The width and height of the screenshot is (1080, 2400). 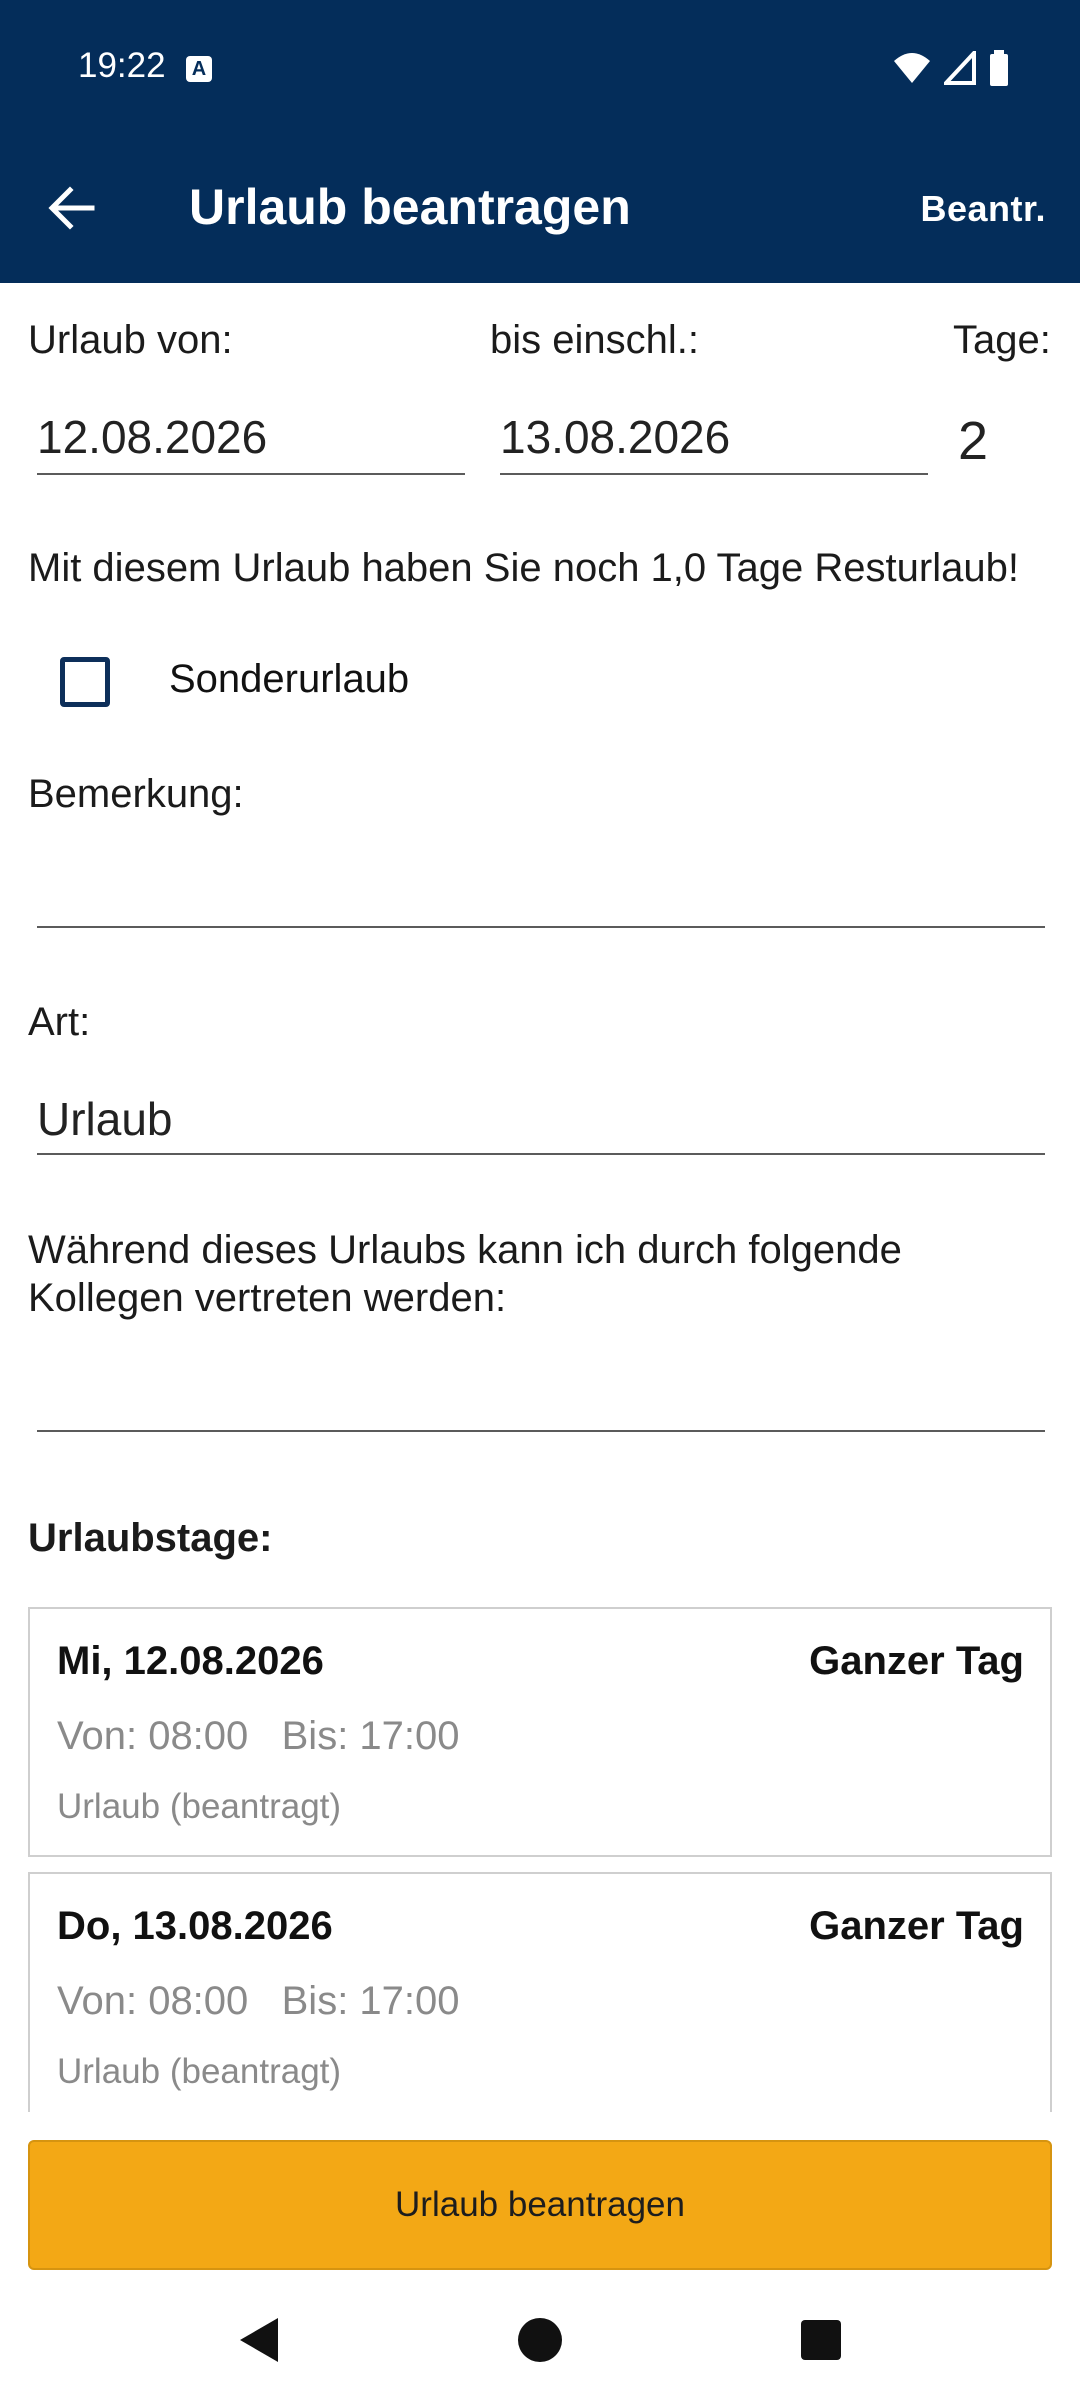 What do you see at coordinates (541, 1431) in the screenshot?
I see `substitute-underline` at bounding box center [541, 1431].